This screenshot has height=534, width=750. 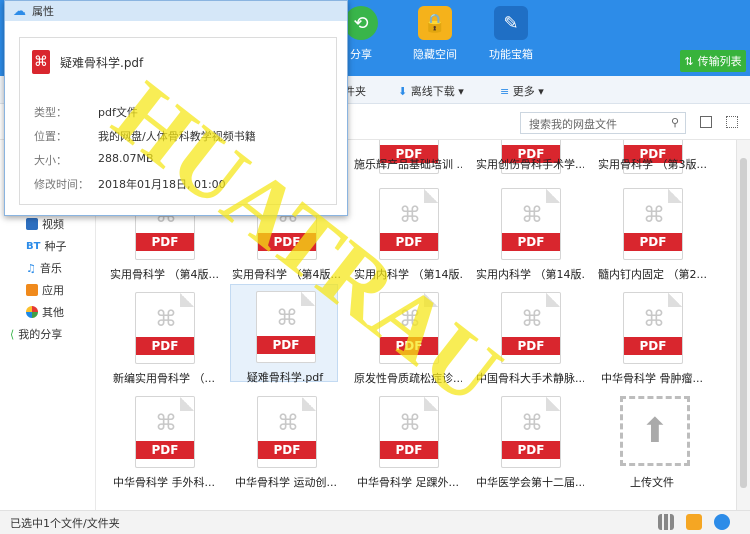 What do you see at coordinates (666, 522) in the screenshot?
I see `grid-icon` at bounding box center [666, 522].